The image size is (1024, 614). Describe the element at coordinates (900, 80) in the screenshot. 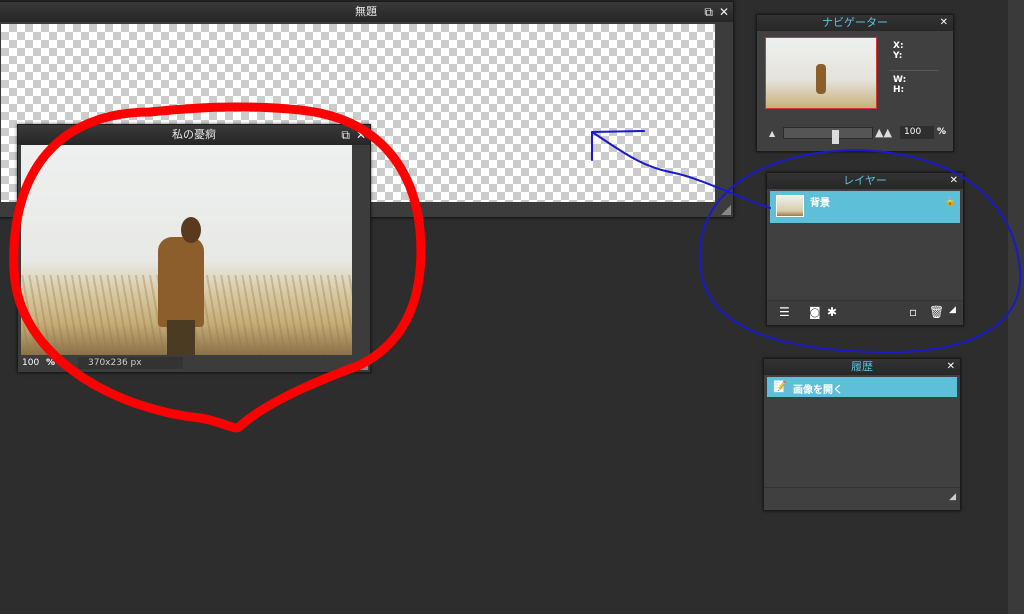

I see `w-label: W:` at that location.